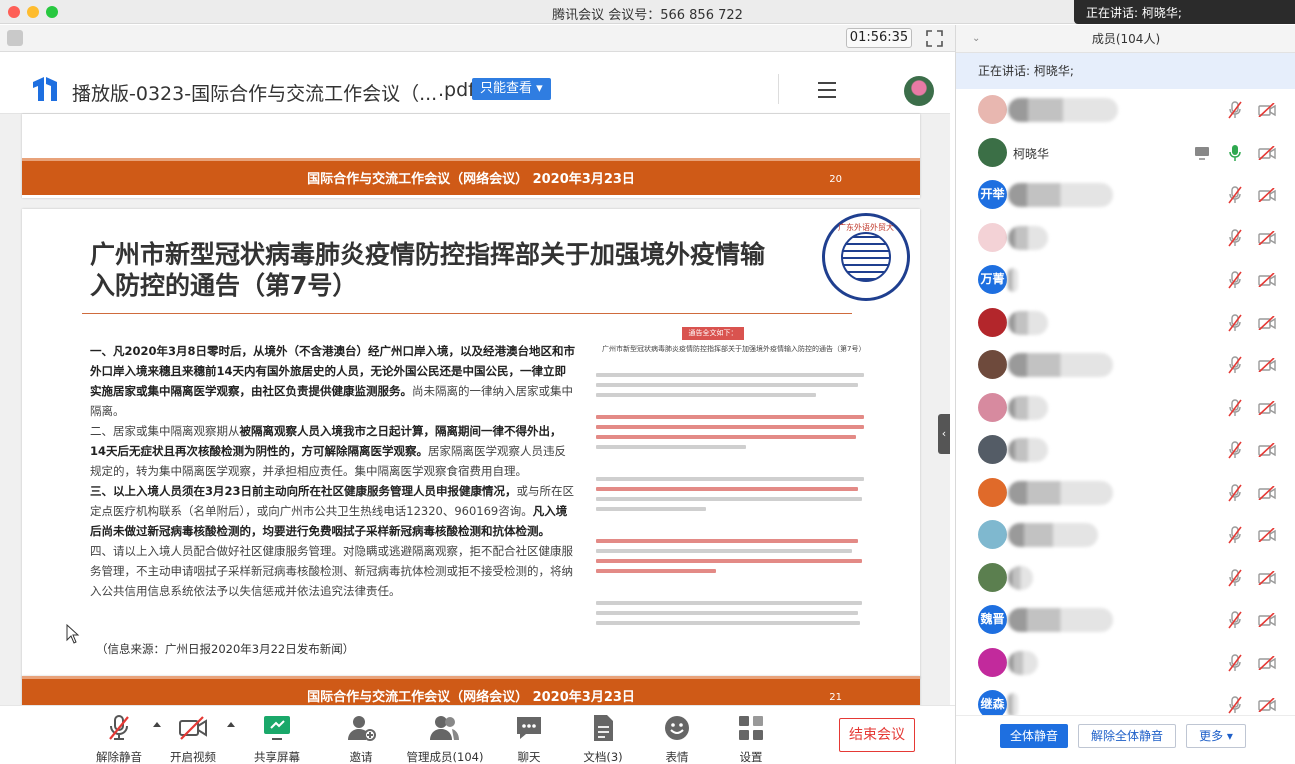  Describe the element at coordinates (1125, 195) in the screenshot. I see `member-row: 开举` at that location.